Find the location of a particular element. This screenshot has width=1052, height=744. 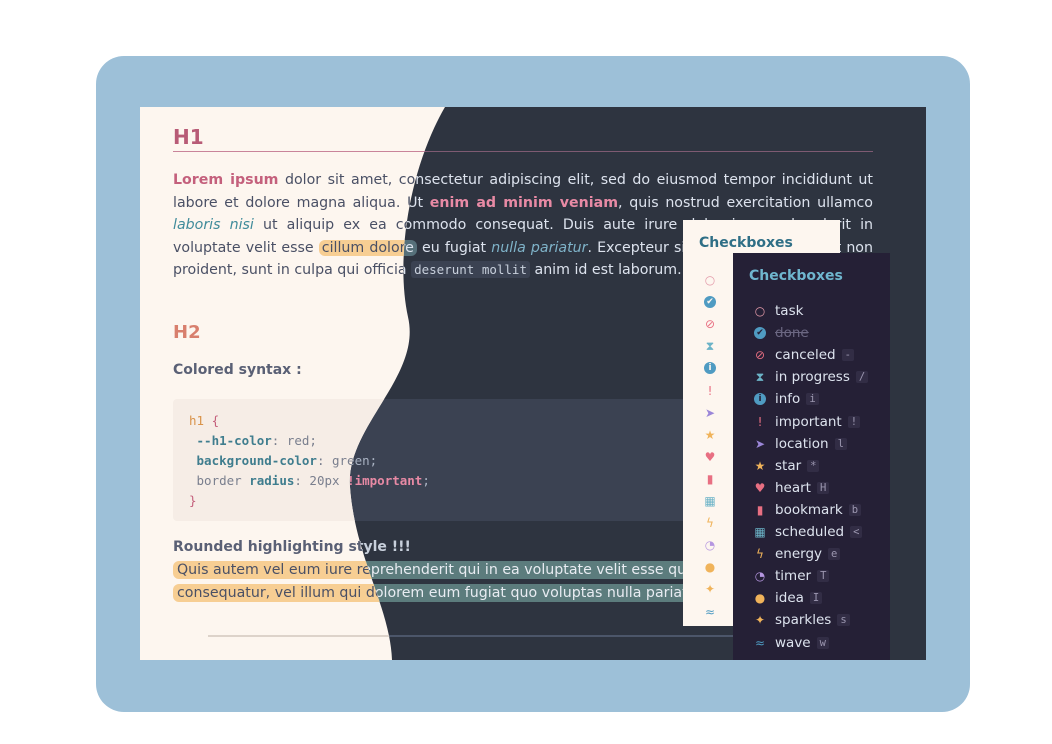

checkbox-item-in-progress: ⧗ is located at coordinates (710, 346).